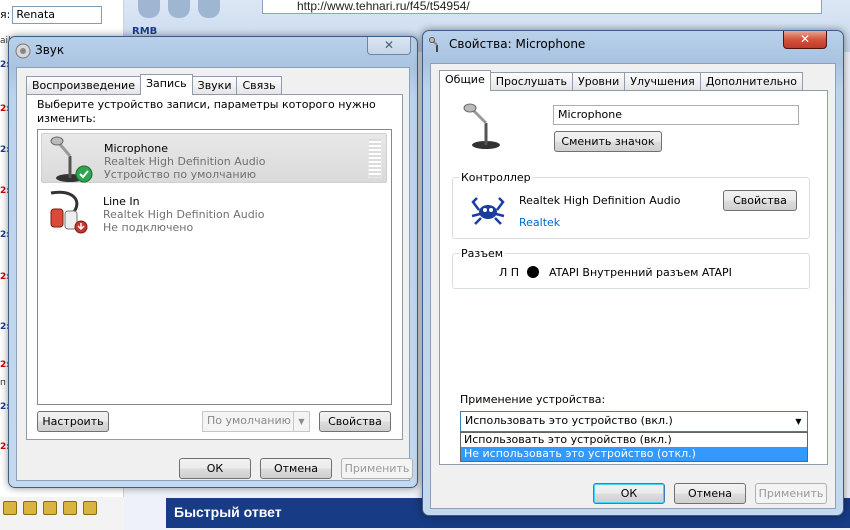 Image resolution: width=850 pixels, height=530 pixels. I want to click on name-input: Renata, so click(57, 15).